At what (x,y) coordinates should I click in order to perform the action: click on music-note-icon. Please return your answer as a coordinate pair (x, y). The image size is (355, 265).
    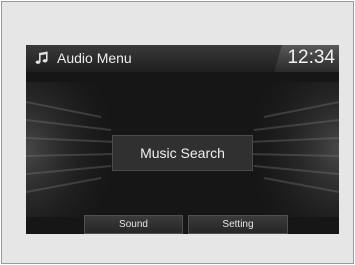
    Looking at the image, I should click on (42, 58).